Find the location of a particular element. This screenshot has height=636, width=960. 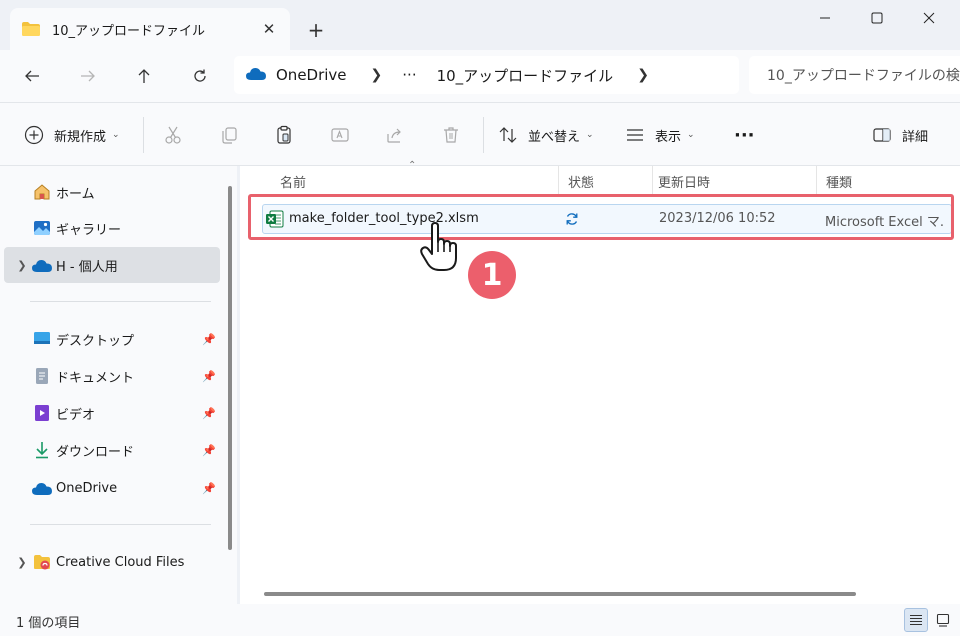

sidebar-item-onedrive: OneDrive 📌 is located at coordinates (112, 488).